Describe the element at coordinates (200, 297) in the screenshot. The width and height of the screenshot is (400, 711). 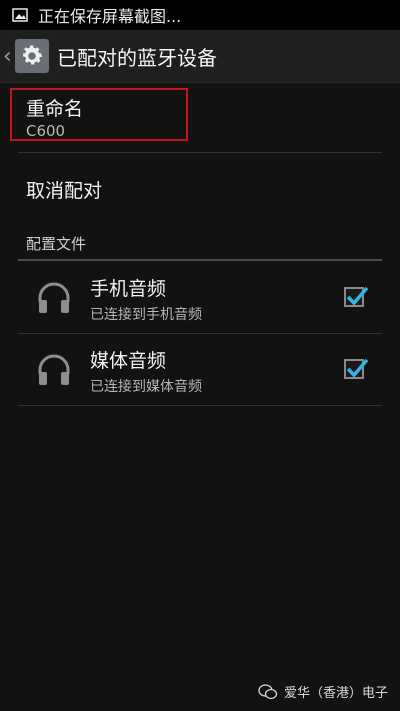
I see `profile-row-phone-audio: 手机音频 已连接到手机音频` at that location.